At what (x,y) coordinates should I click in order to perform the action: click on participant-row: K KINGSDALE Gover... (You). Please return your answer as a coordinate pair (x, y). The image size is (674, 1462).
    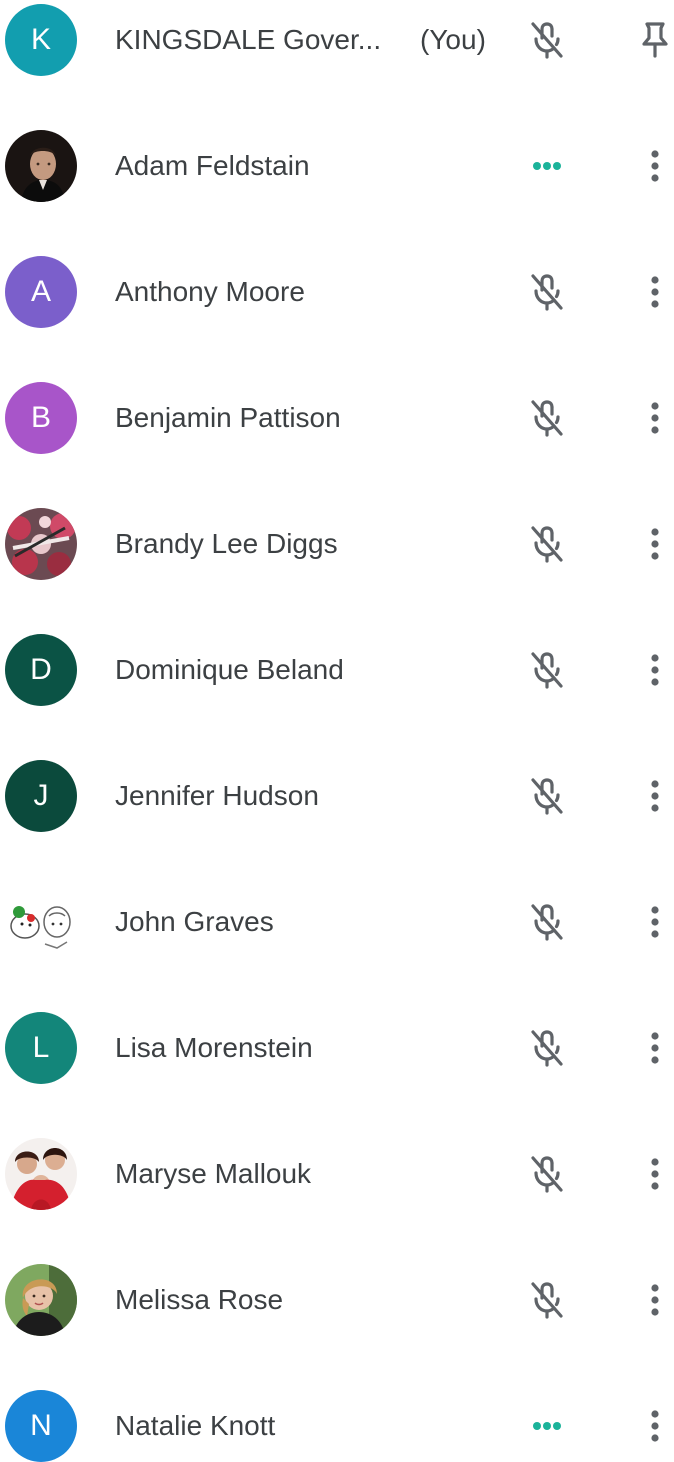
    Looking at the image, I should click on (337, 63).